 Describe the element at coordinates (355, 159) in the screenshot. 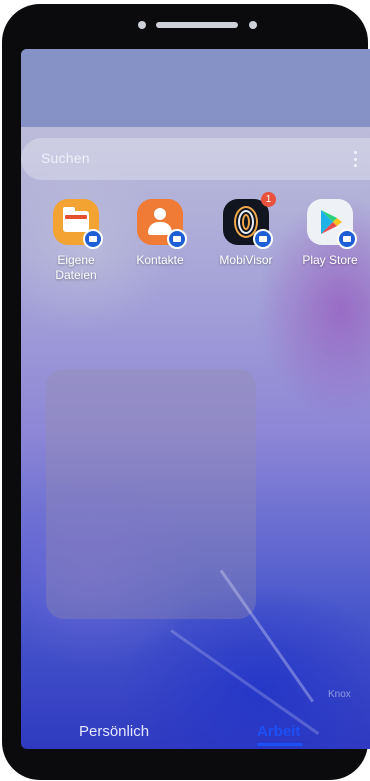

I see `more-options-icon` at that location.